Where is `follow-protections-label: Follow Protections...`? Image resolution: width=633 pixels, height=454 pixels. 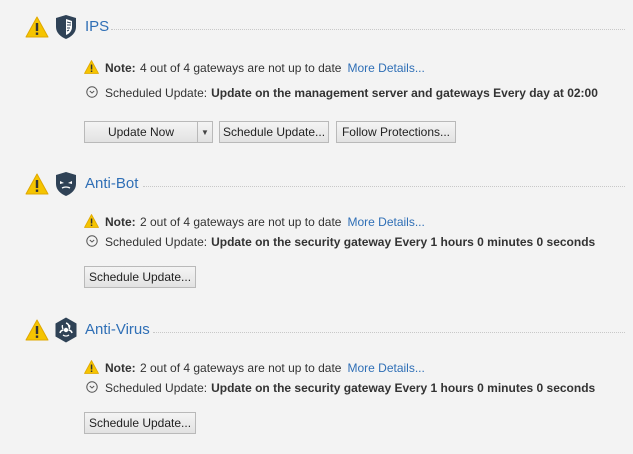
follow-protections-label: Follow Protections... is located at coordinates (396, 132).